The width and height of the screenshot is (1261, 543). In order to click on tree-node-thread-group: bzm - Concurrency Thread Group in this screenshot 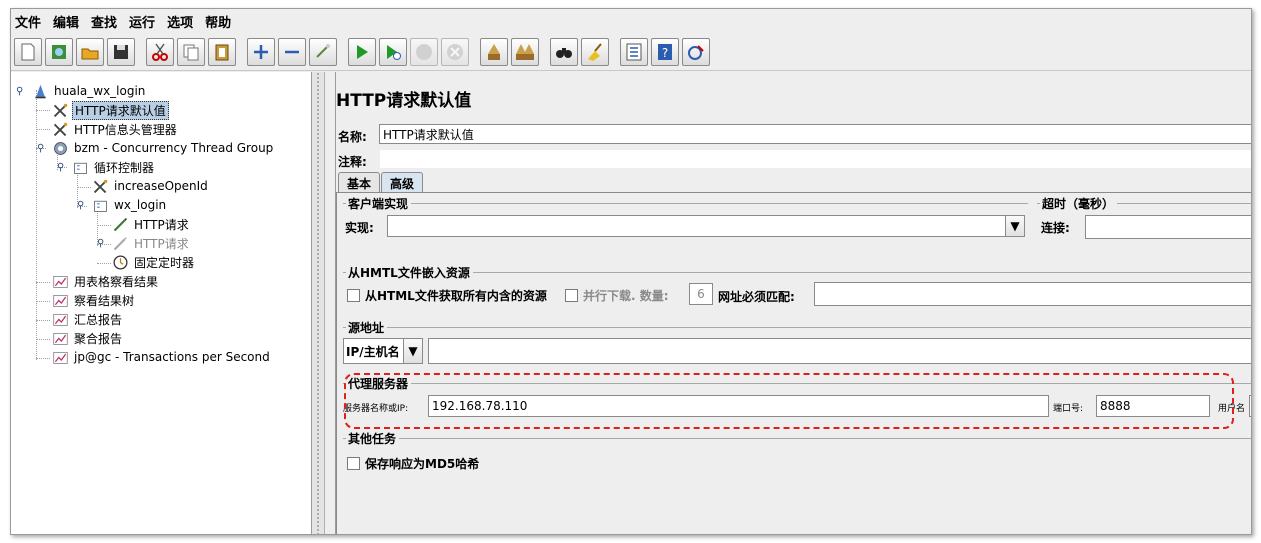, I will do `click(163, 148)`.